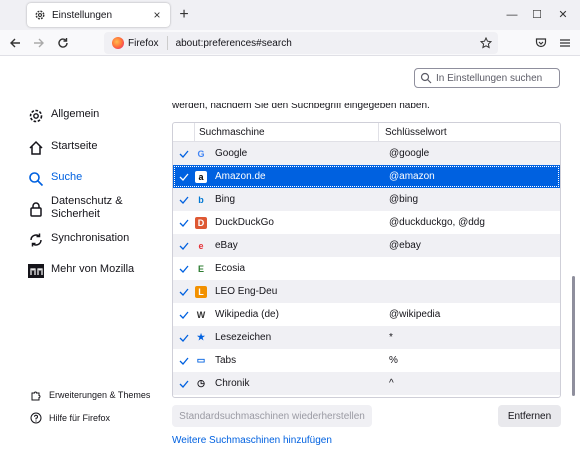 The width and height of the screenshot is (580, 453). Describe the element at coordinates (287, 132) in the screenshot. I see `engine-column-header: Suchmaschine` at that location.